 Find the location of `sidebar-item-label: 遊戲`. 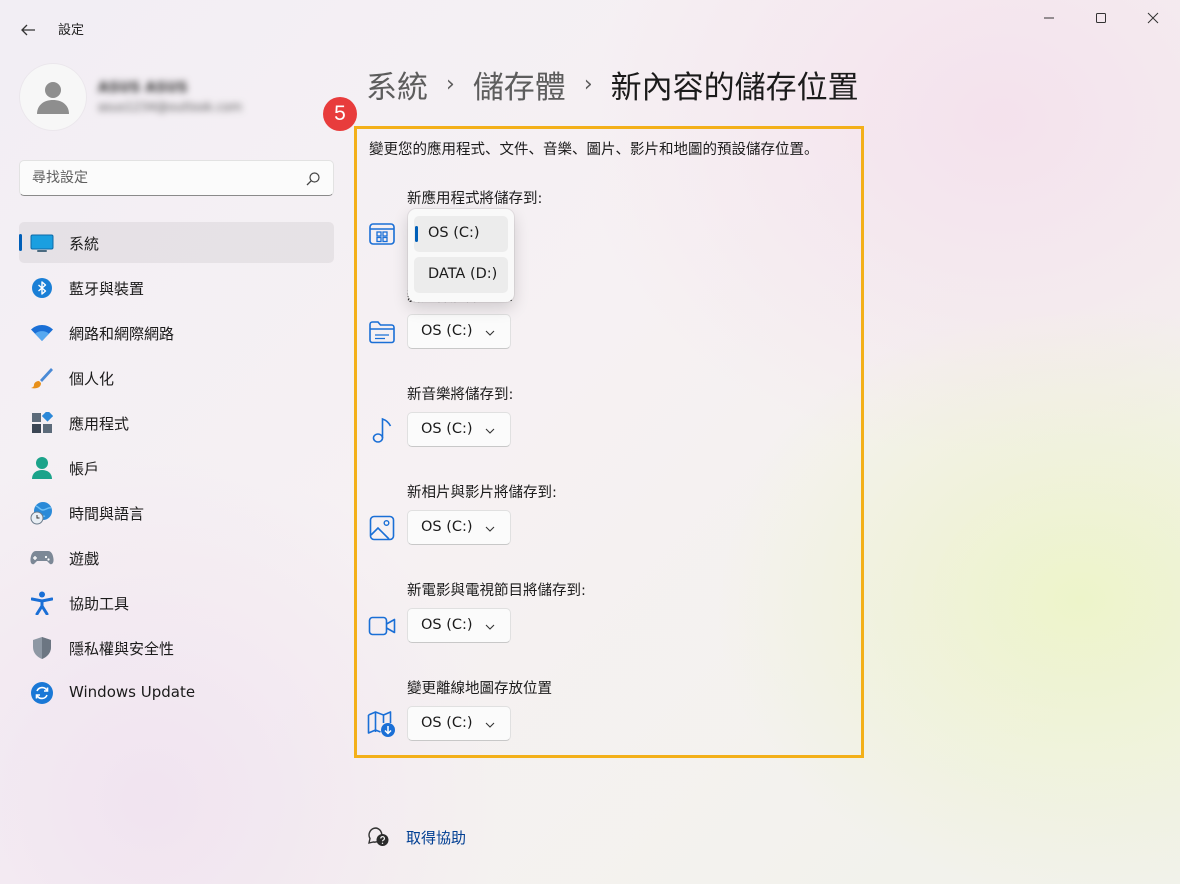

sidebar-item-label: 遊戲 is located at coordinates (84, 559).